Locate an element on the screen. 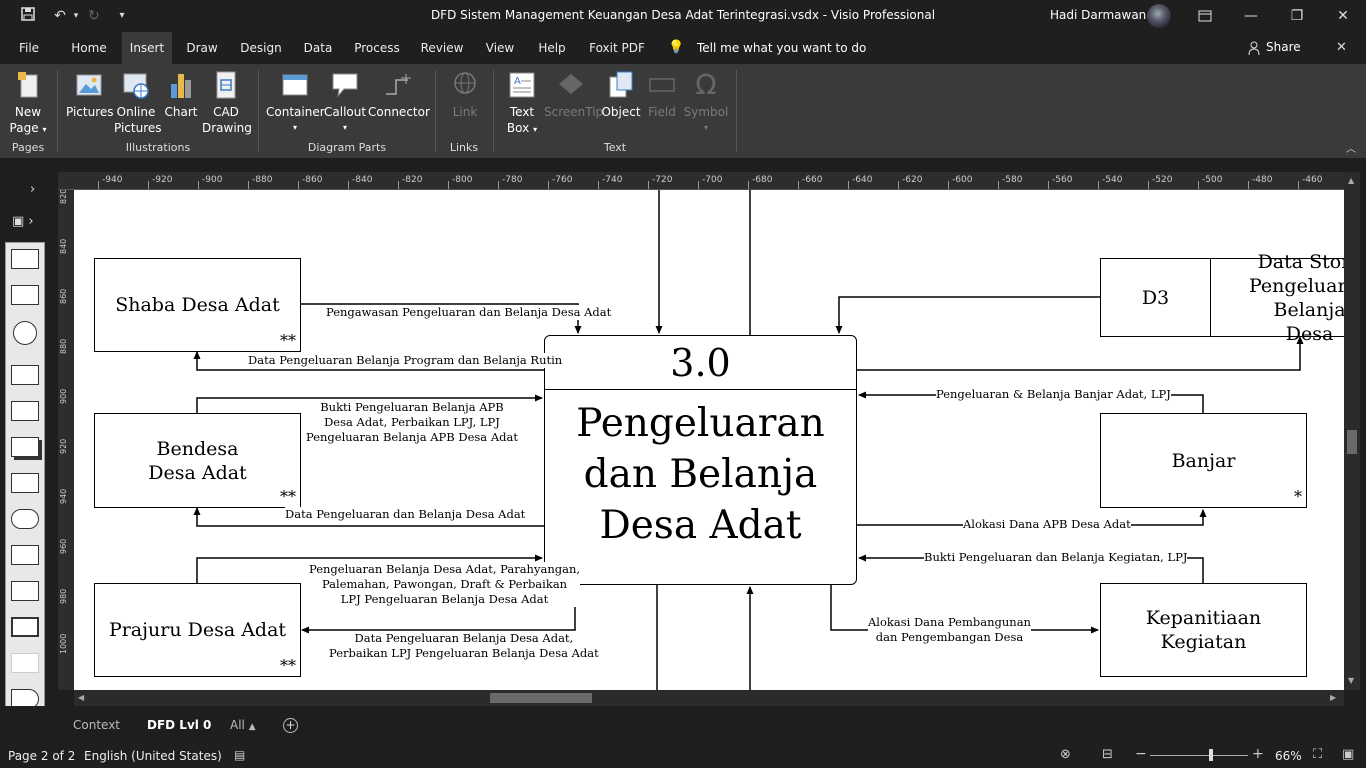  link-globe-icon is located at coordinates (465, 85).